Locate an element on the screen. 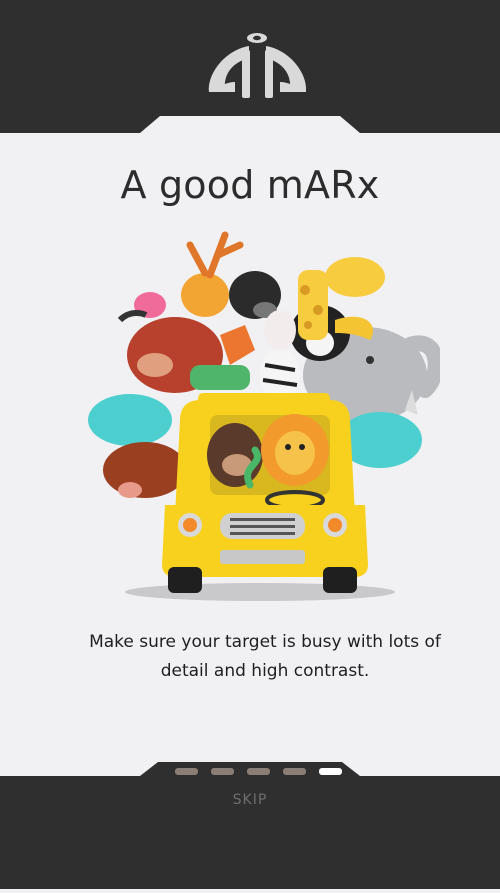  page-title: A good mARx is located at coordinates (250, 185).